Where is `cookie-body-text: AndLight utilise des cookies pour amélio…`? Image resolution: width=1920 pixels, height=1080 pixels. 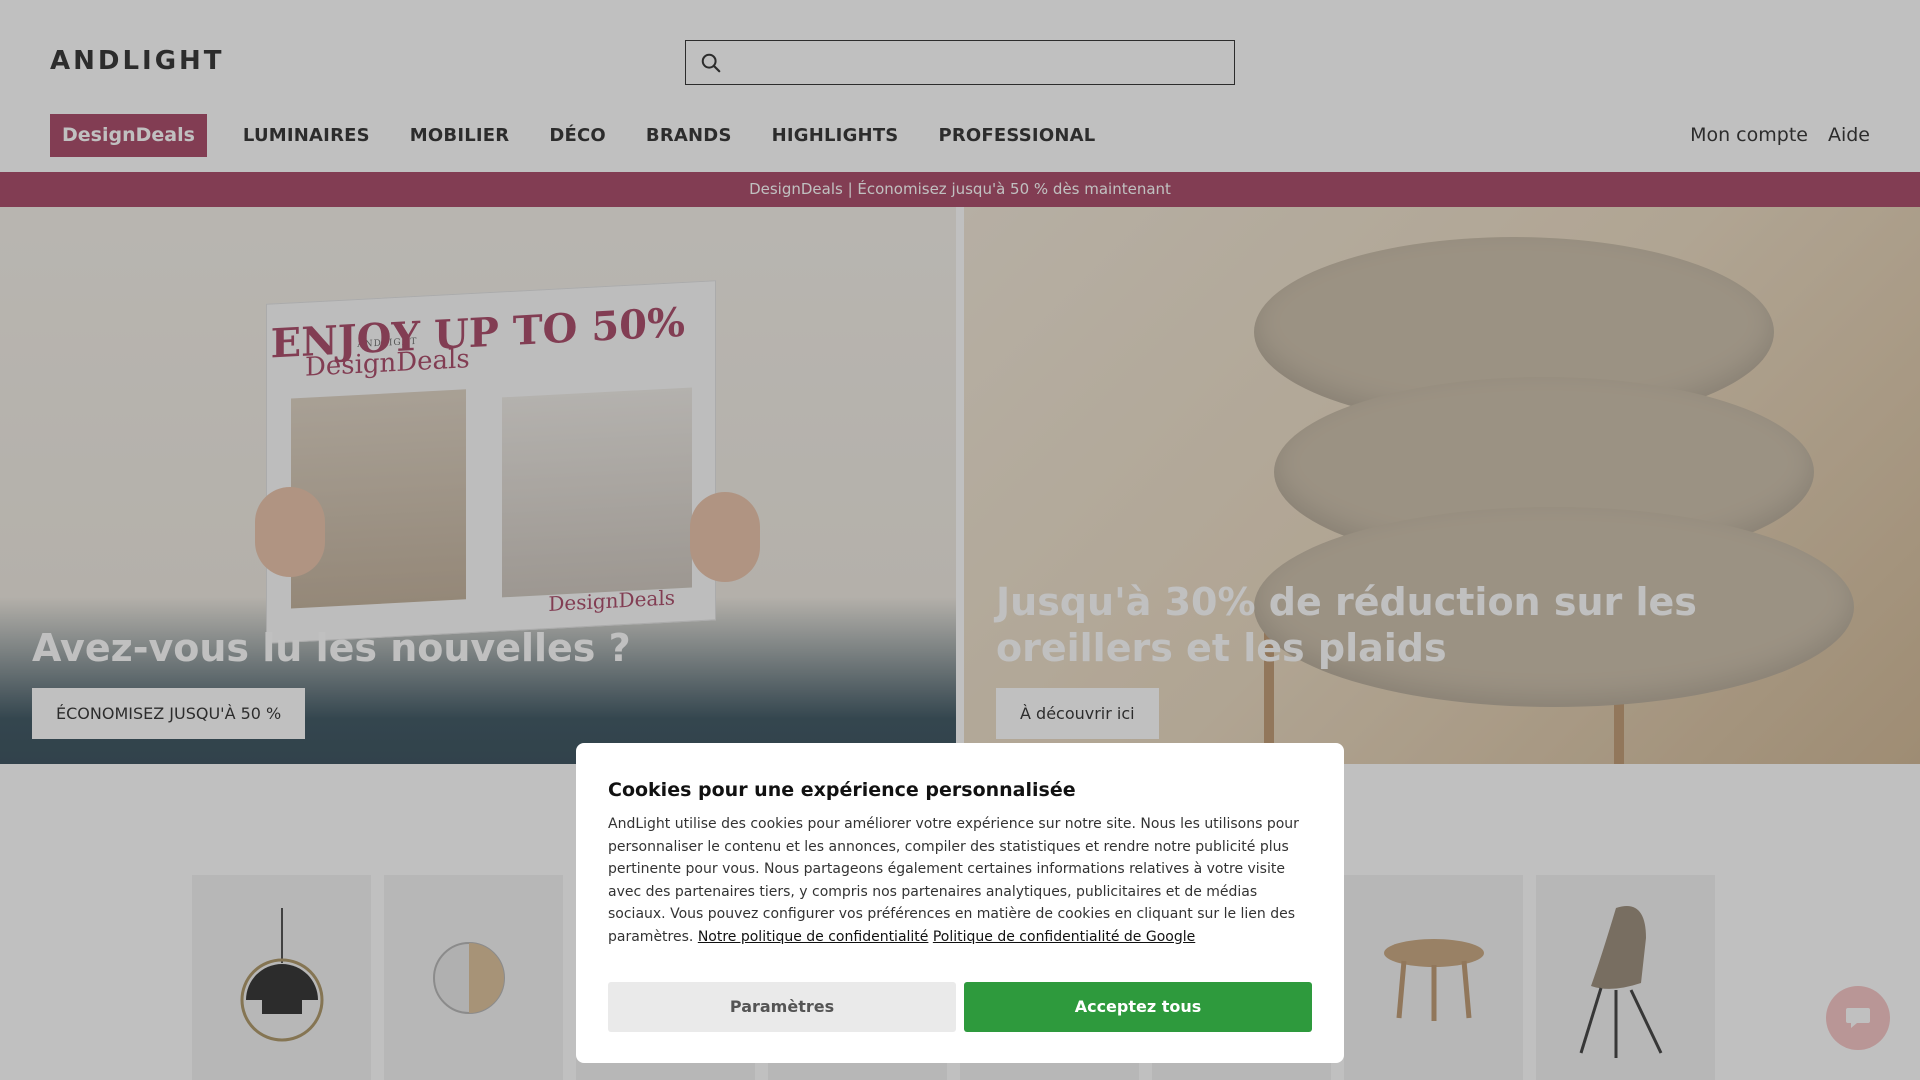
cookie-body-text: AndLight utilise des cookies pour amélio… is located at coordinates (953, 880).